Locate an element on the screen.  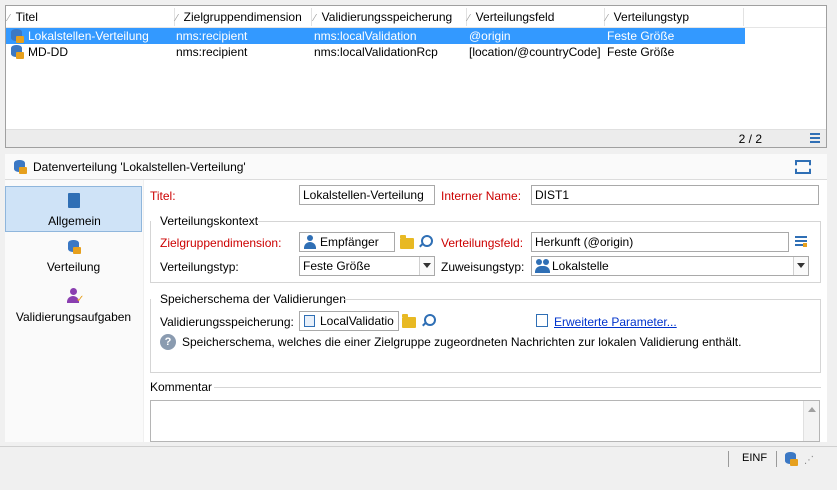
titel-input: Lokalstellen-Verteilung is located at coordinates (367, 195).